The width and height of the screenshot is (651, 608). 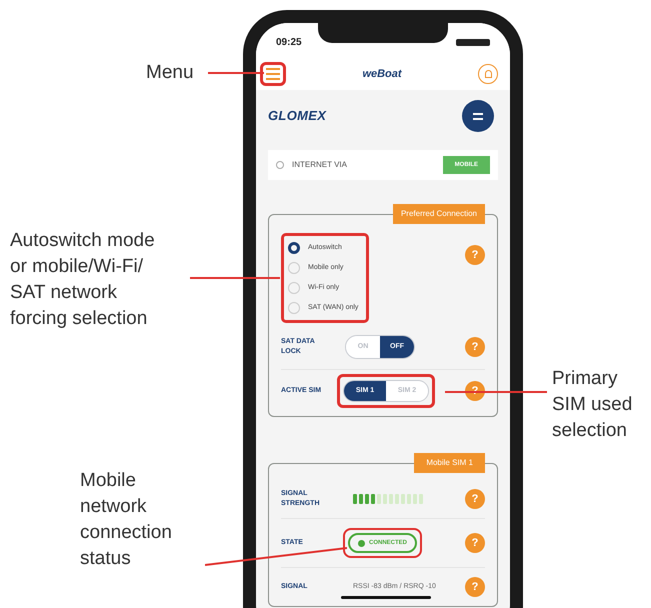 What do you see at coordinates (170, 73) in the screenshot?
I see `callout-text: Menu` at bounding box center [170, 73].